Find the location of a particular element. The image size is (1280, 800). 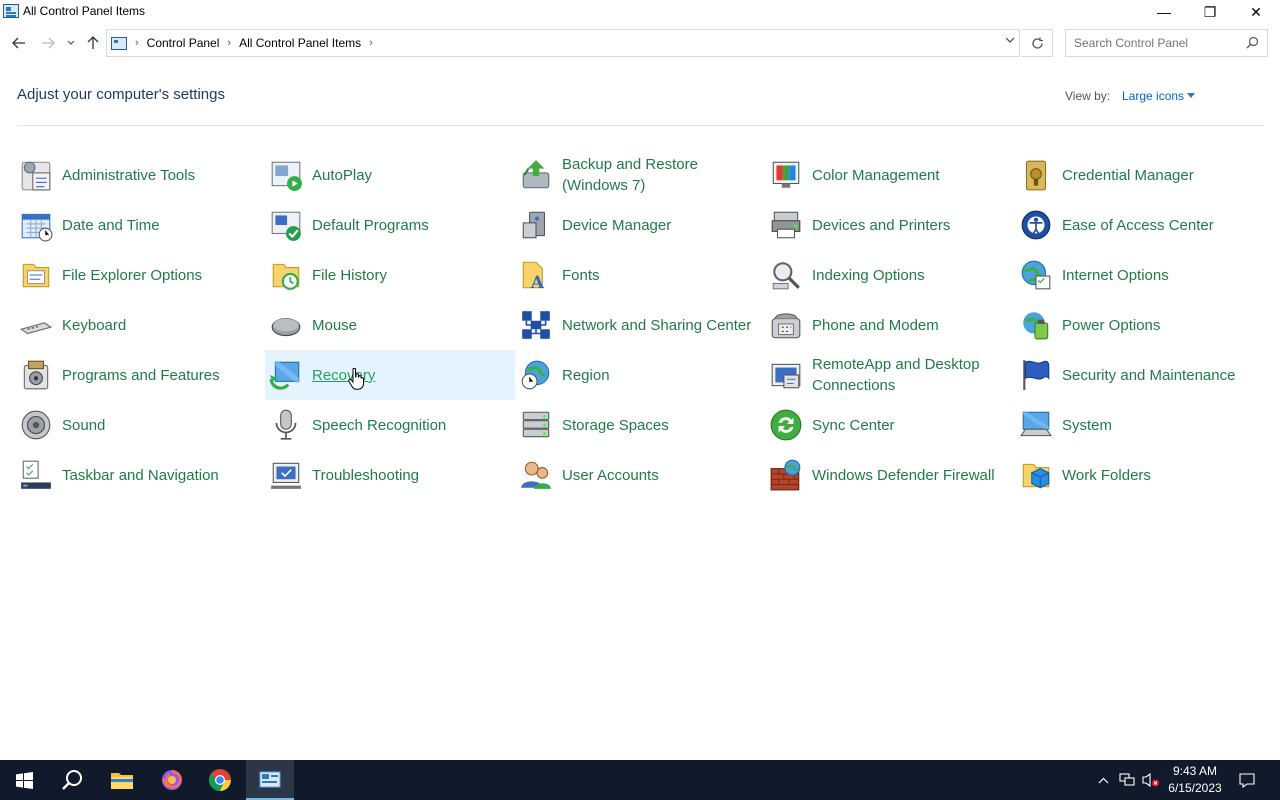

item-file-explorer-options: File Explorer Options is located at coordinates (140, 275).